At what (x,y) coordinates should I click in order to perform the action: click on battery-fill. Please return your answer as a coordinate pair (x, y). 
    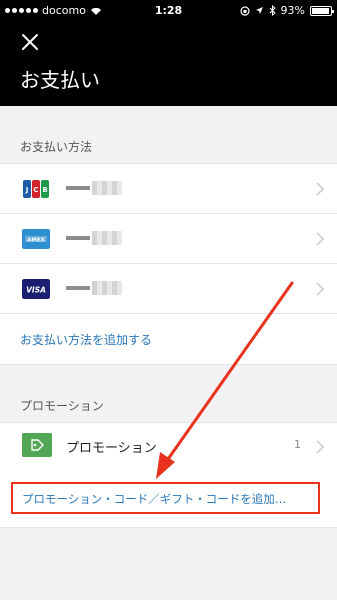
    Looking at the image, I should click on (320, 10).